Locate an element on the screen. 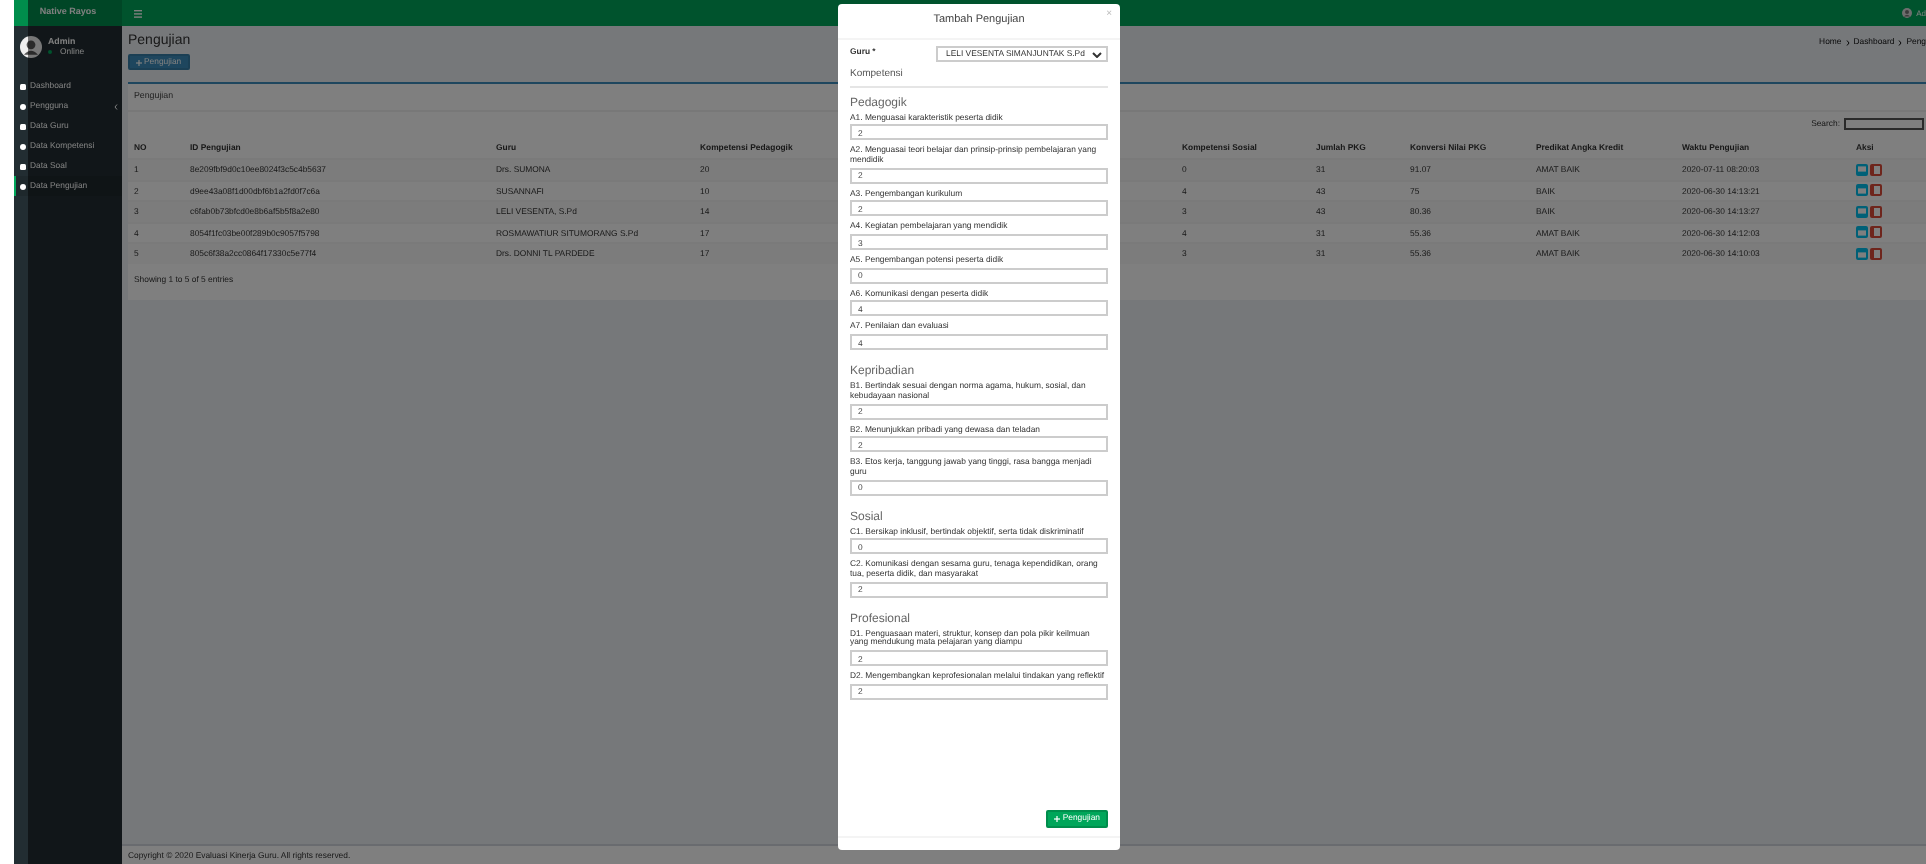 This screenshot has height=864, width=1926. search-field is located at coordinates (1884, 123).